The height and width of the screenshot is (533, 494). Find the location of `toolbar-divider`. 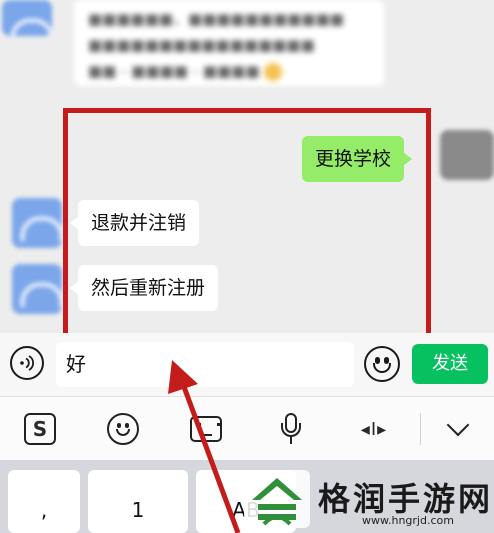

toolbar-divider is located at coordinates (420, 429).